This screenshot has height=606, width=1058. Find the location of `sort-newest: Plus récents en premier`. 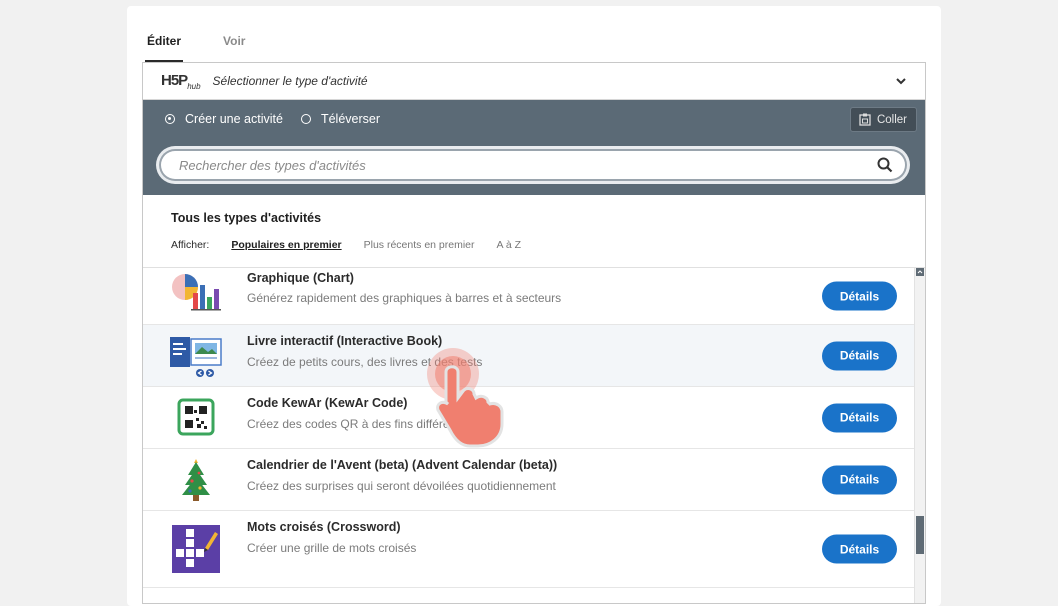

sort-newest: Plus récents en premier is located at coordinates (419, 245).